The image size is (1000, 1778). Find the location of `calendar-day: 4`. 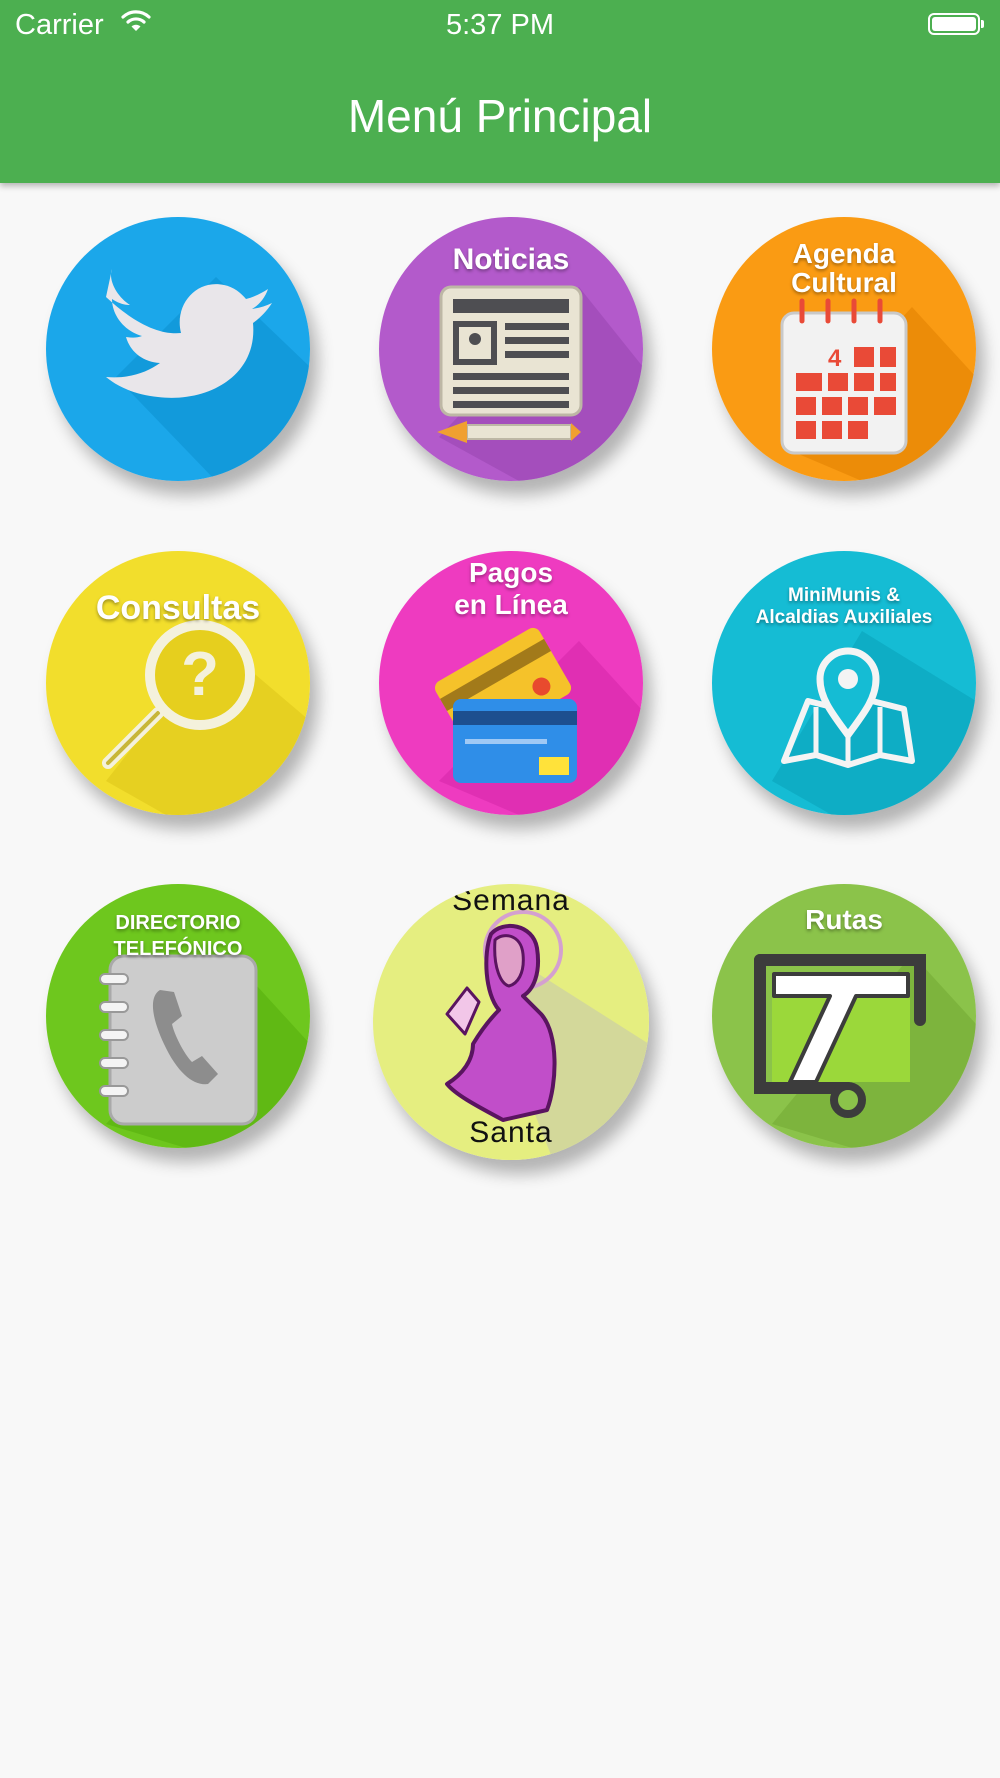

calendar-day: 4 is located at coordinates (835, 358).